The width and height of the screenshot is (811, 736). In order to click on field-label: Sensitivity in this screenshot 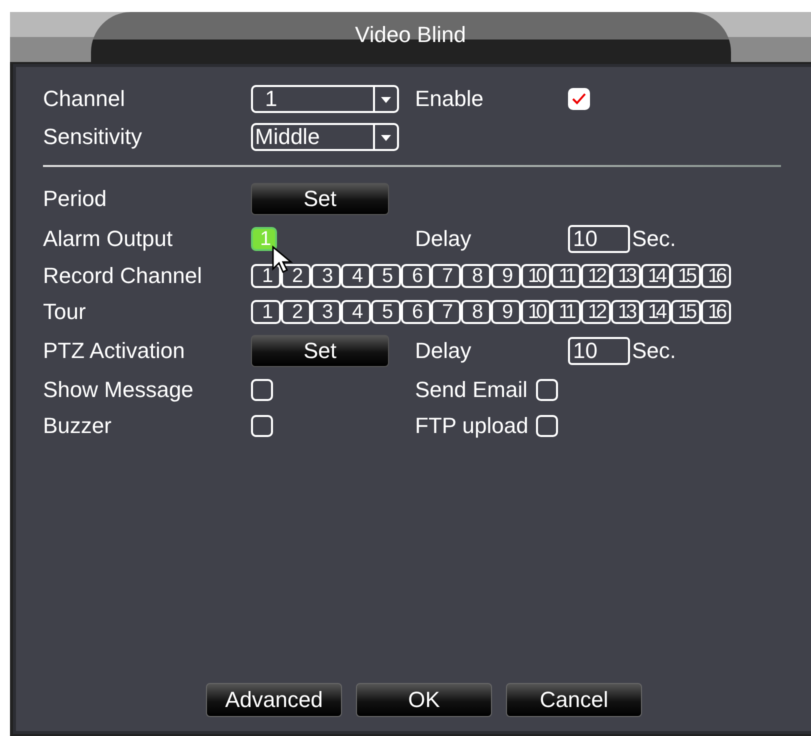, I will do `click(93, 137)`.